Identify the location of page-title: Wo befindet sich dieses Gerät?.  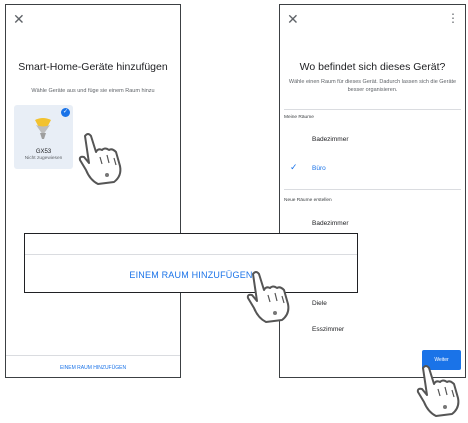
(372, 67).